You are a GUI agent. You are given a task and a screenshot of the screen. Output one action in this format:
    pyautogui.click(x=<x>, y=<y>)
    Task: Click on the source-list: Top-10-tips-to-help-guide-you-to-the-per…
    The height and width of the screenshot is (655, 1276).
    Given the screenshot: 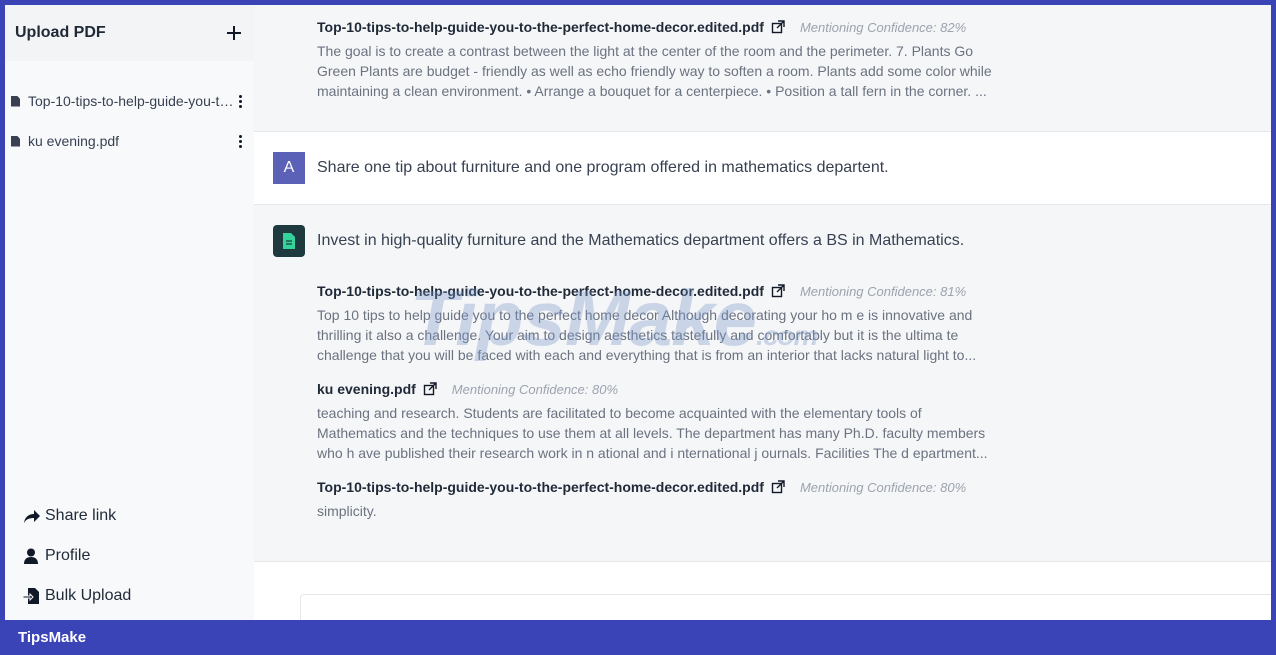 What is the action you would take?
    pyautogui.click(x=762, y=59)
    